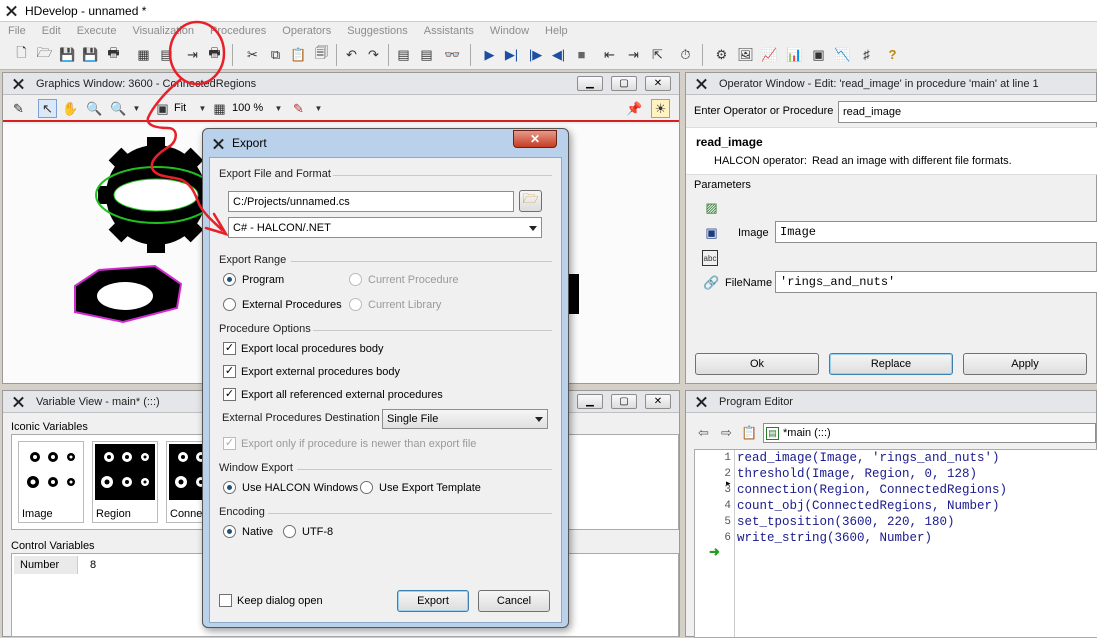 The height and width of the screenshot is (638, 1097). Describe the element at coordinates (373, 54) in the screenshot. I see `redo-icon: ↷` at that location.